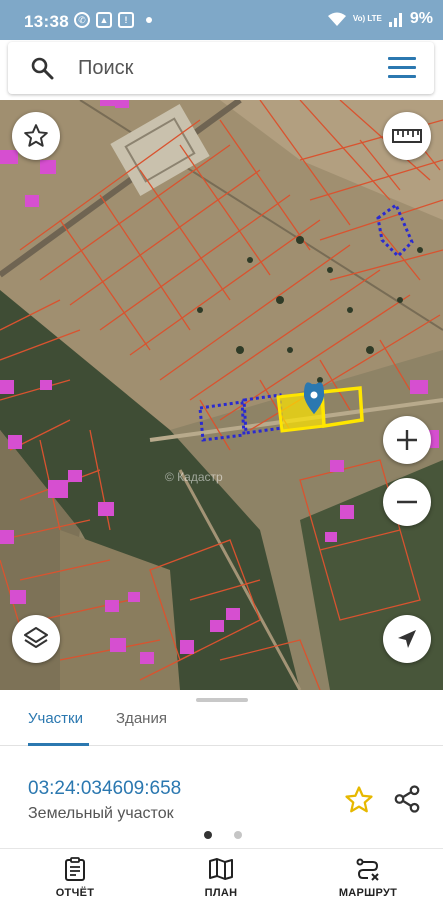  Describe the element at coordinates (105, 68) in the screenshot. I see `search-input: Поиск` at that location.